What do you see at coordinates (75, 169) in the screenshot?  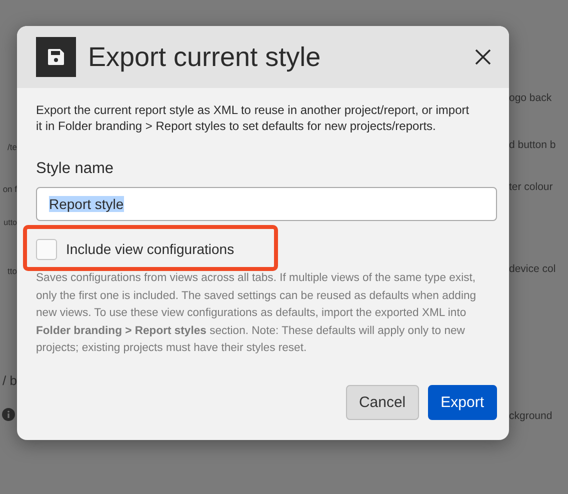 I see `field-label: Style name` at bounding box center [75, 169].